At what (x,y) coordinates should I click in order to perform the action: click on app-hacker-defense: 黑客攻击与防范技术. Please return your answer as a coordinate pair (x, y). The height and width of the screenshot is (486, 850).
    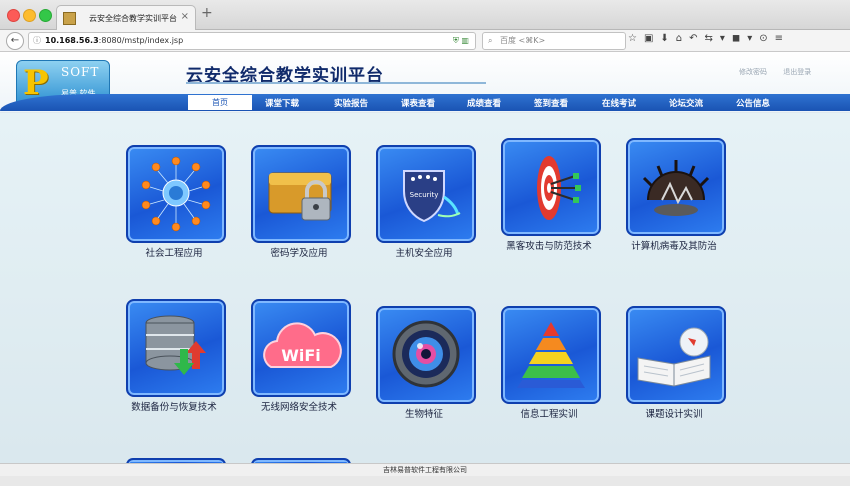
    Looking at the image, I should click on (551, 195).